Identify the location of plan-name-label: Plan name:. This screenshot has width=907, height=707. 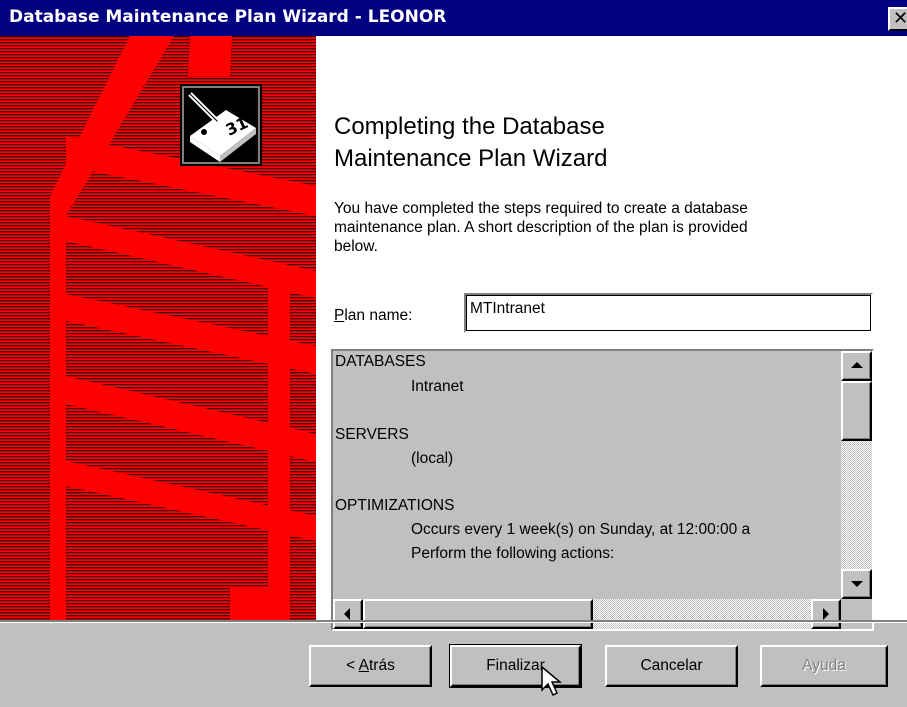
(373, 316).